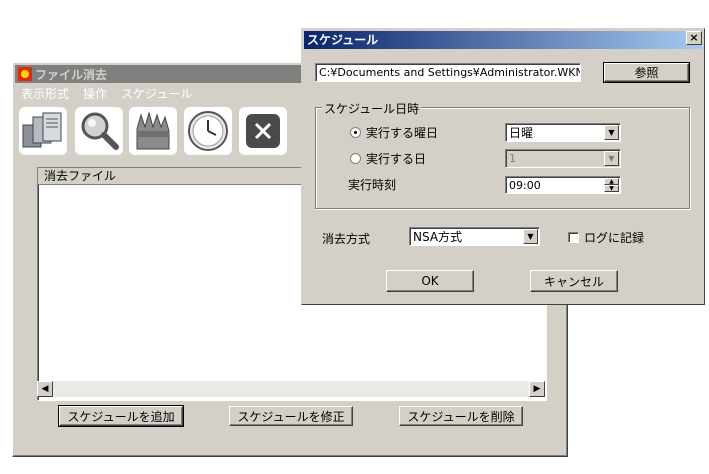 This screenshot has width=709, height=474. I want to click on radio-day-dot, so click(355, 158).